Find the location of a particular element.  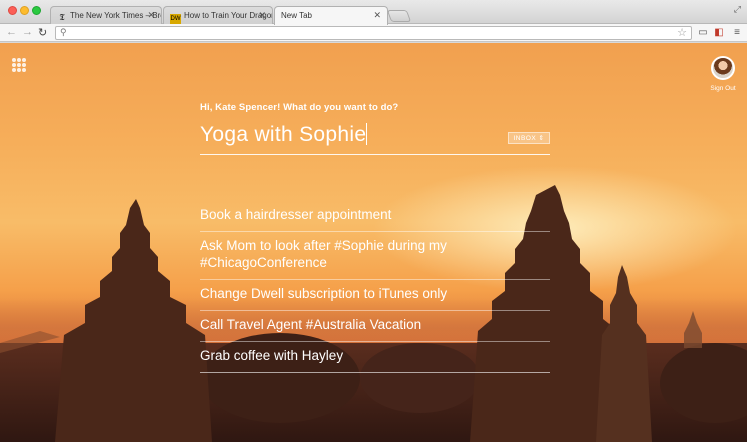

window-minimize-button is located at coordinates (24, 10).